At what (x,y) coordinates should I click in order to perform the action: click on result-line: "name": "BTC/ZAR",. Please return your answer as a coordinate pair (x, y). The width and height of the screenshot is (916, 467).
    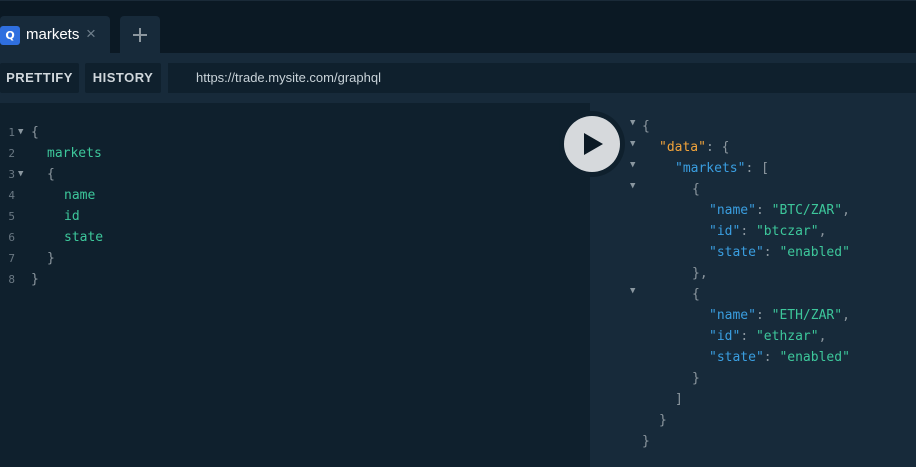
    Looking at the image, I should click on (779, 210).